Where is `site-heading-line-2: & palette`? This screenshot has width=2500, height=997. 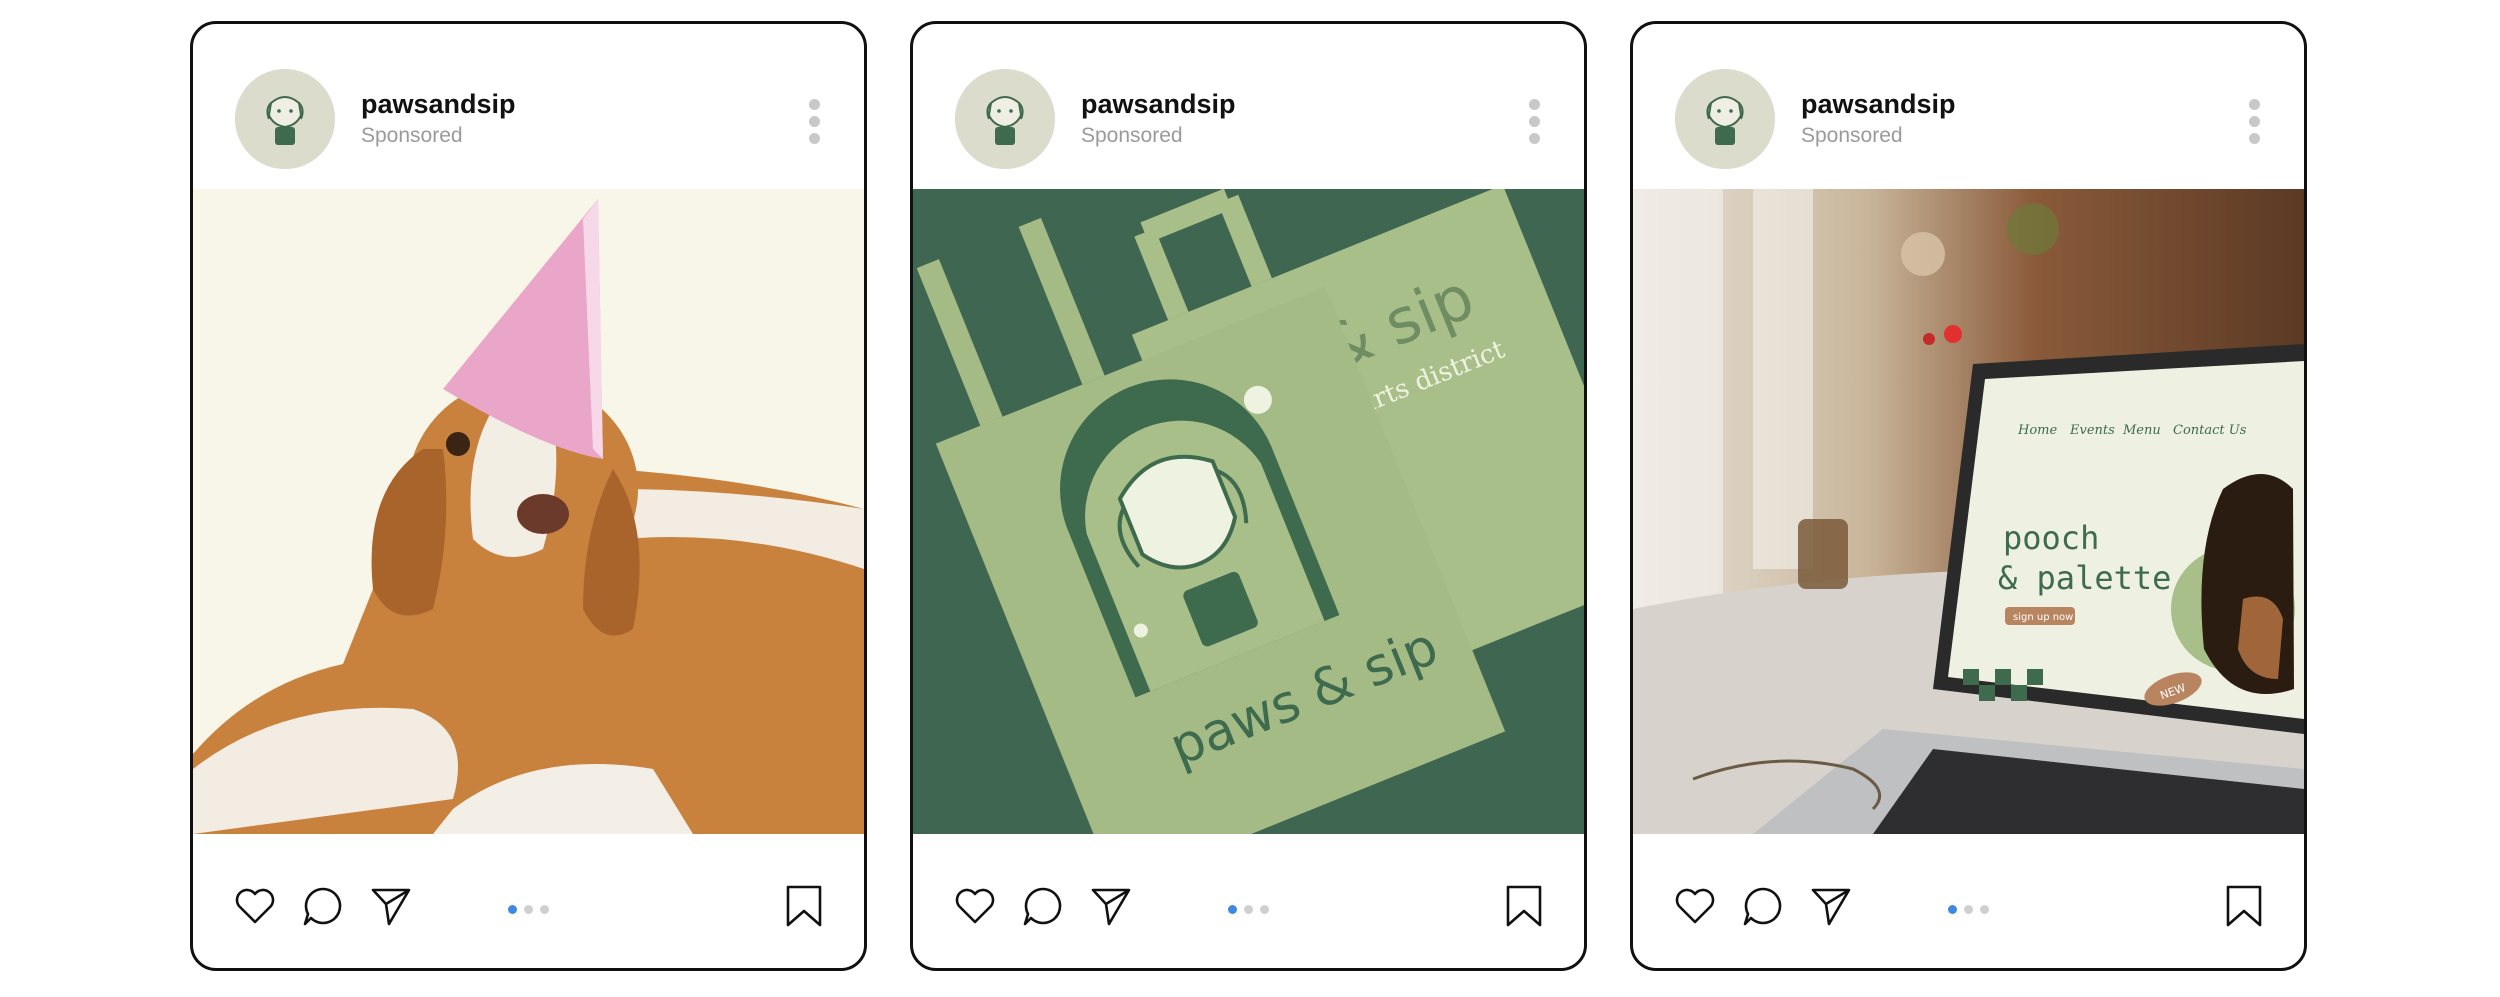 site-heading-line-2: & palette is located at coordinates (2084, 578).